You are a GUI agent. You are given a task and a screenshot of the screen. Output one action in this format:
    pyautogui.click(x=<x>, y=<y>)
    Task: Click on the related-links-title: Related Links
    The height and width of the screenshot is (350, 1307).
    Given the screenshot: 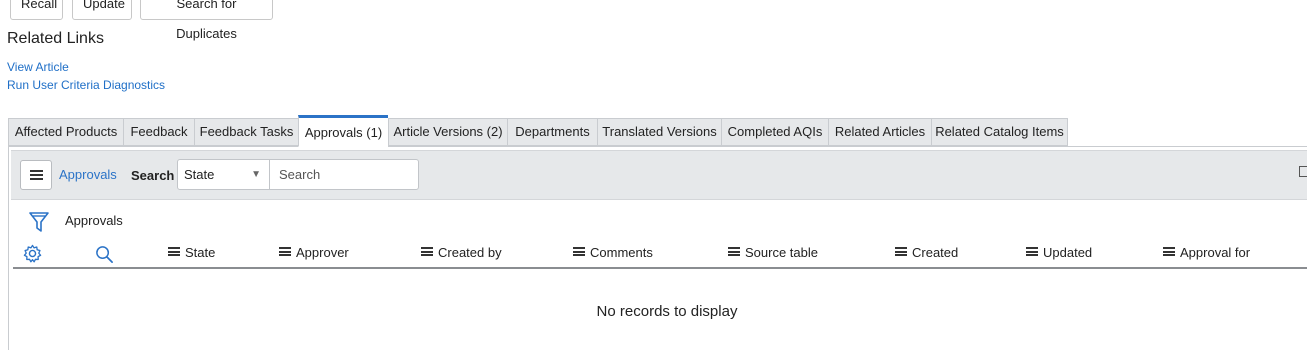 What is the action you would take?
    pyautogui.click(x=55, y=38)
    